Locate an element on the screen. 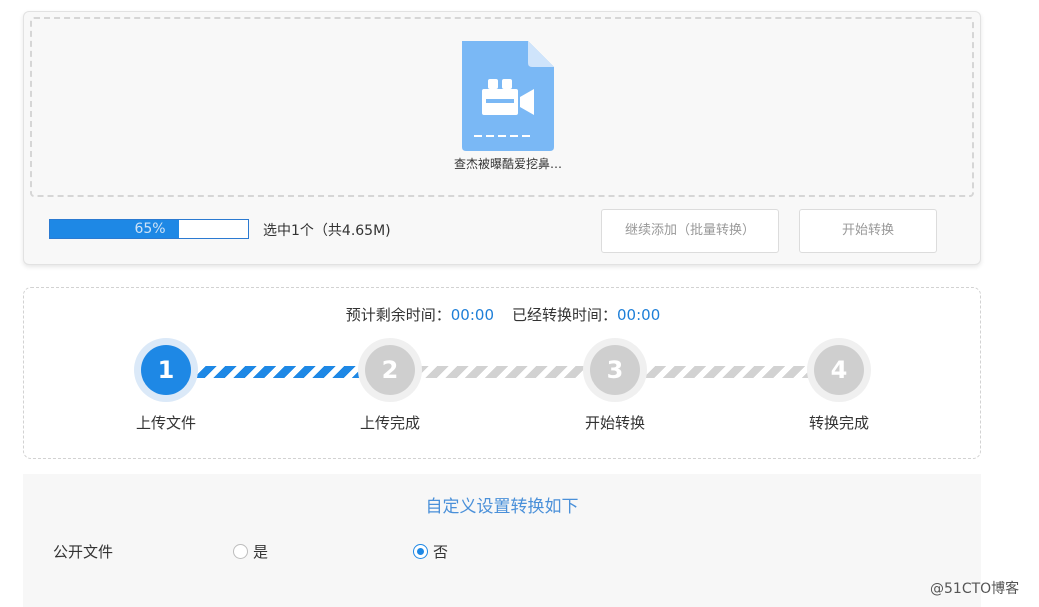 The height and width of the screenshot is (607, 1039). step-1: 1 is located at coordinates (166, 370).